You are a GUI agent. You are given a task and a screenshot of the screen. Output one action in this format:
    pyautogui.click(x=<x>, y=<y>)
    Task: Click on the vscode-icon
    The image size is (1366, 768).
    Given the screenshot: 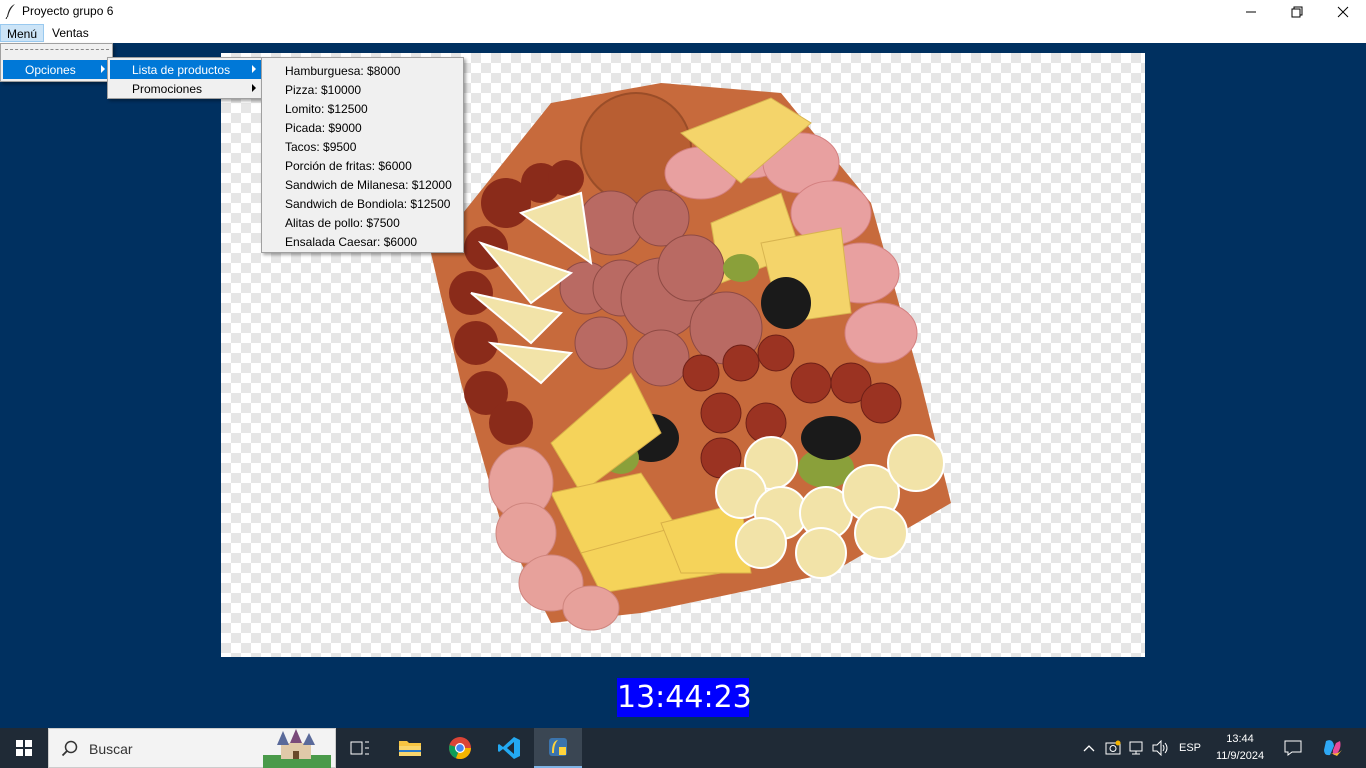 What is the action you would take?
    pyautogui.click(x=509, y=748)
    